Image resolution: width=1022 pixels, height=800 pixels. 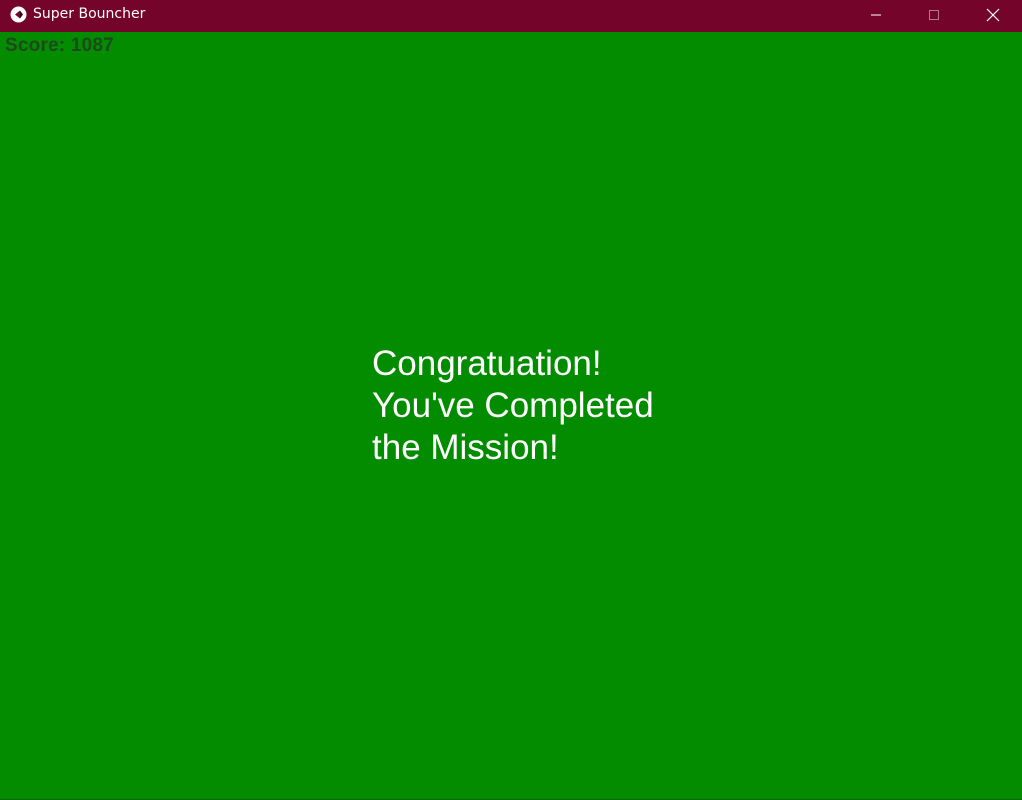 I want to click on minimize-icon, so click(x=876, y=15).